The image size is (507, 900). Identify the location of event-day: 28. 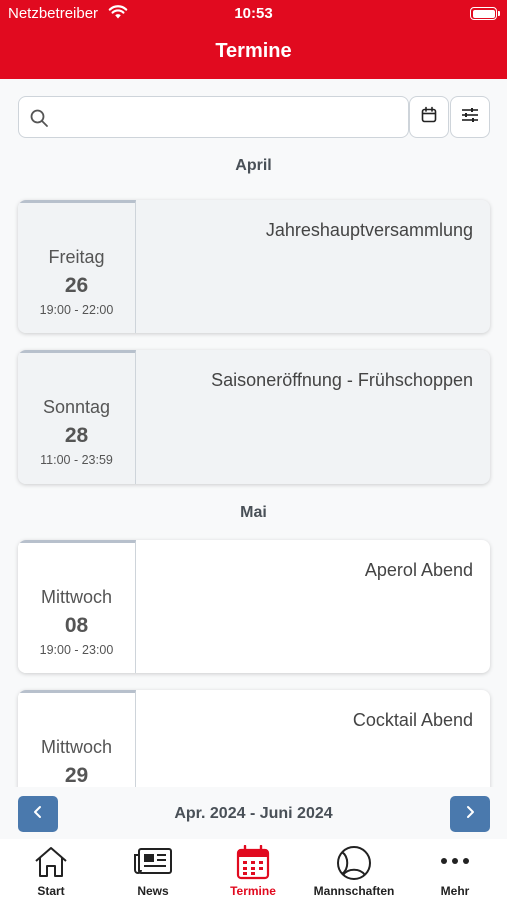
(76, 435).